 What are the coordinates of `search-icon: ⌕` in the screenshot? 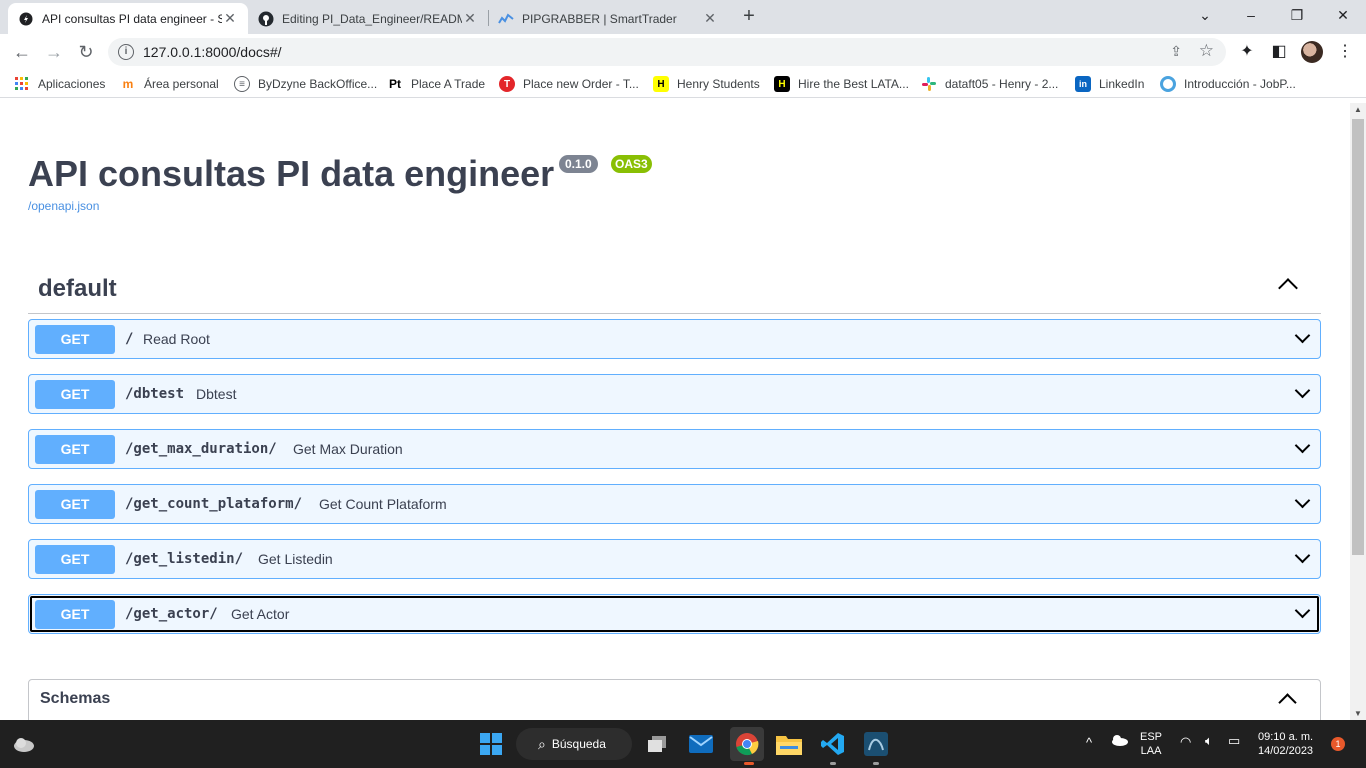 It's located at (542, 743).